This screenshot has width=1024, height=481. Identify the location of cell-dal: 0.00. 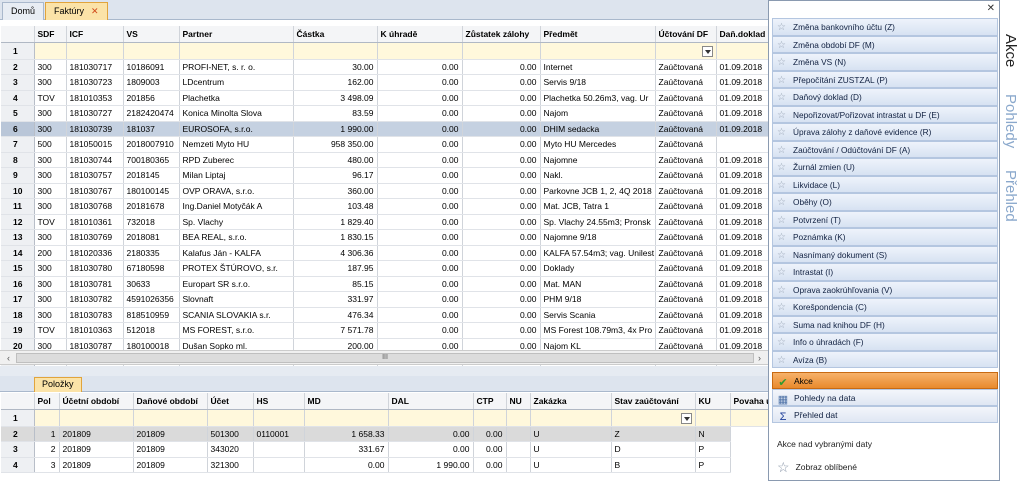
(431, 449).